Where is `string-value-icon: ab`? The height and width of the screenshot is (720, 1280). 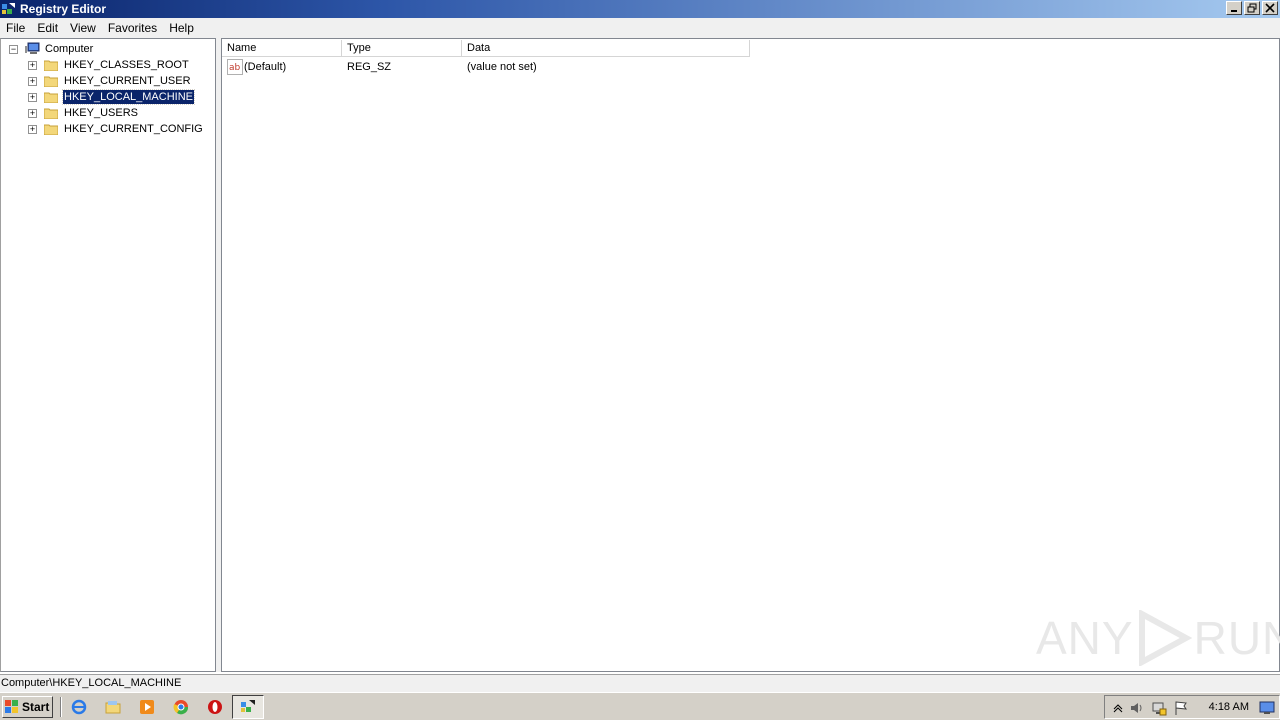
string-value-icon: ab is located at coordinates (235, 67).